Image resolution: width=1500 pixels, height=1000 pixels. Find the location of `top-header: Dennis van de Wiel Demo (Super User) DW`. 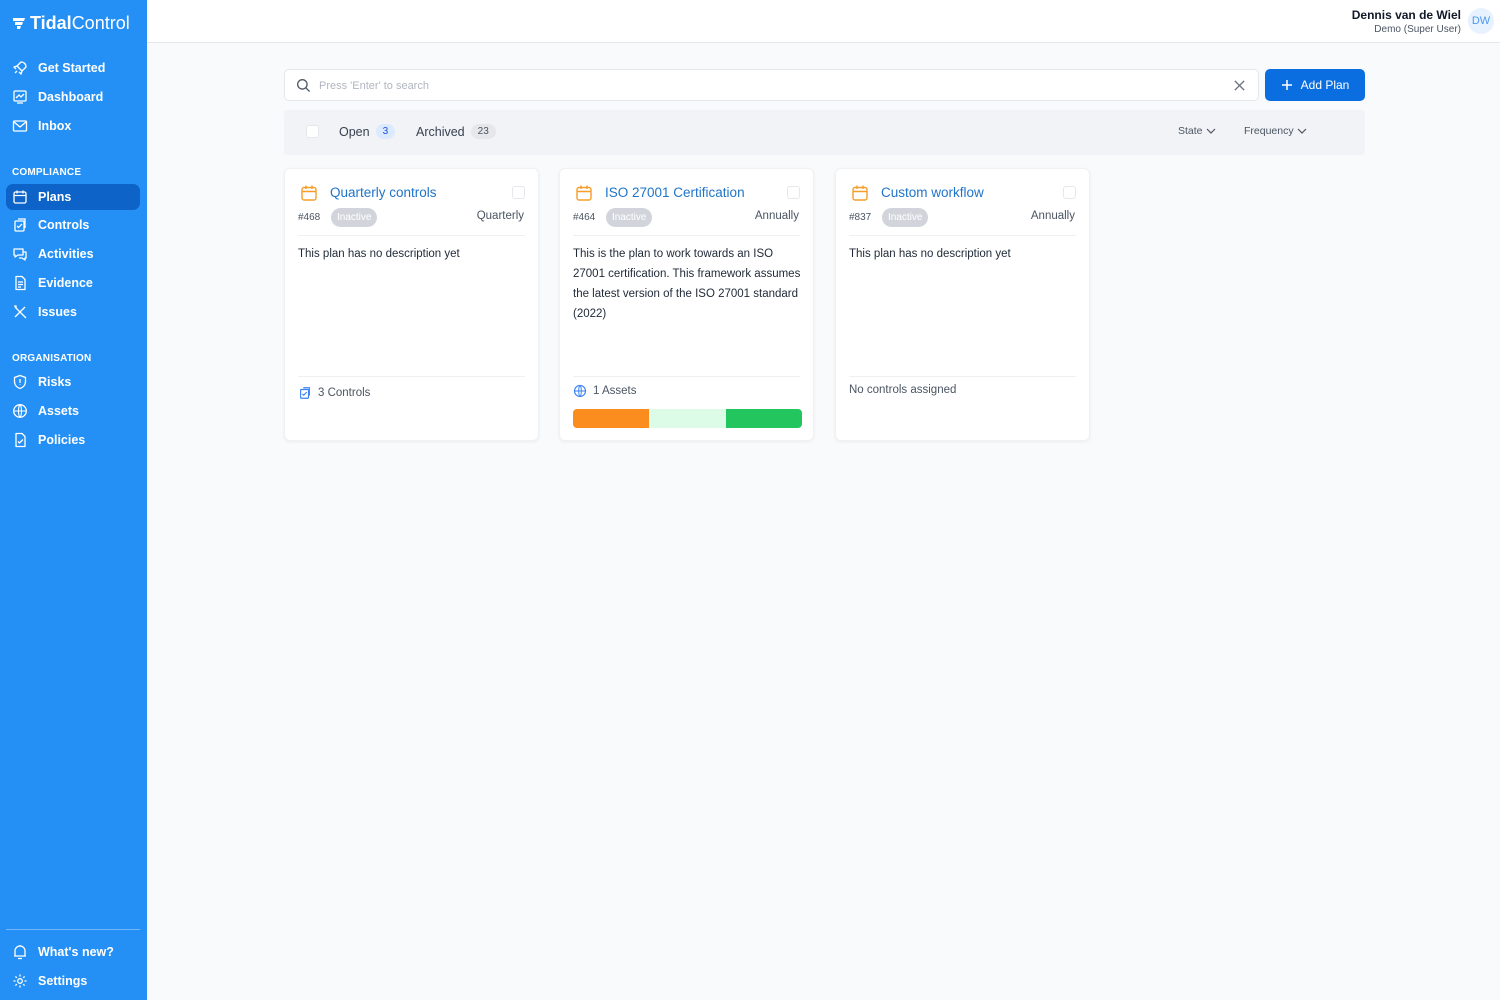

top-header: Dennis van de Wiel Demo (Super User) DW is located at coordinates (823, 21).